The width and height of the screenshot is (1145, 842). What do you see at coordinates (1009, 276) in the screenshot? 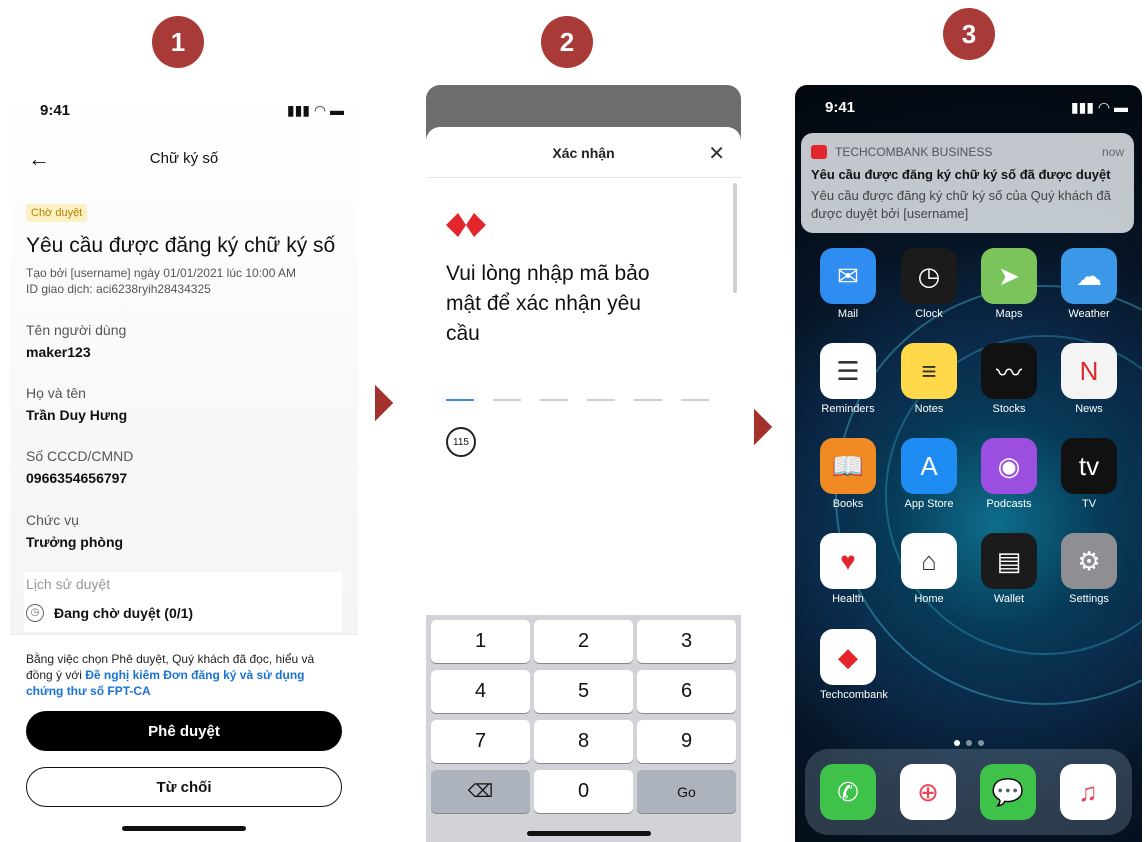
I see `maps-icon: ➤` at bounding box center [1009, 276].